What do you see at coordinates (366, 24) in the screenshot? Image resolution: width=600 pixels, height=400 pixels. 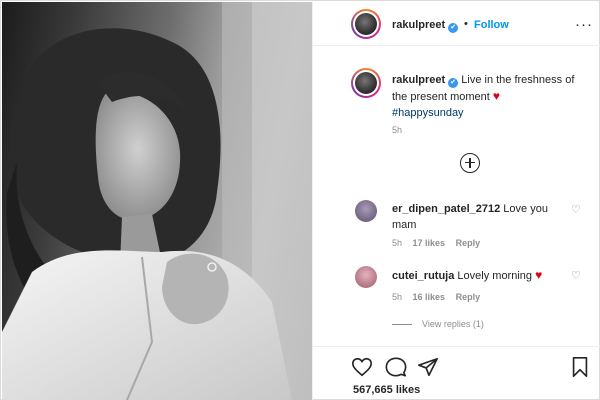 I see `author-avatar` at bounding box center [366, 24].